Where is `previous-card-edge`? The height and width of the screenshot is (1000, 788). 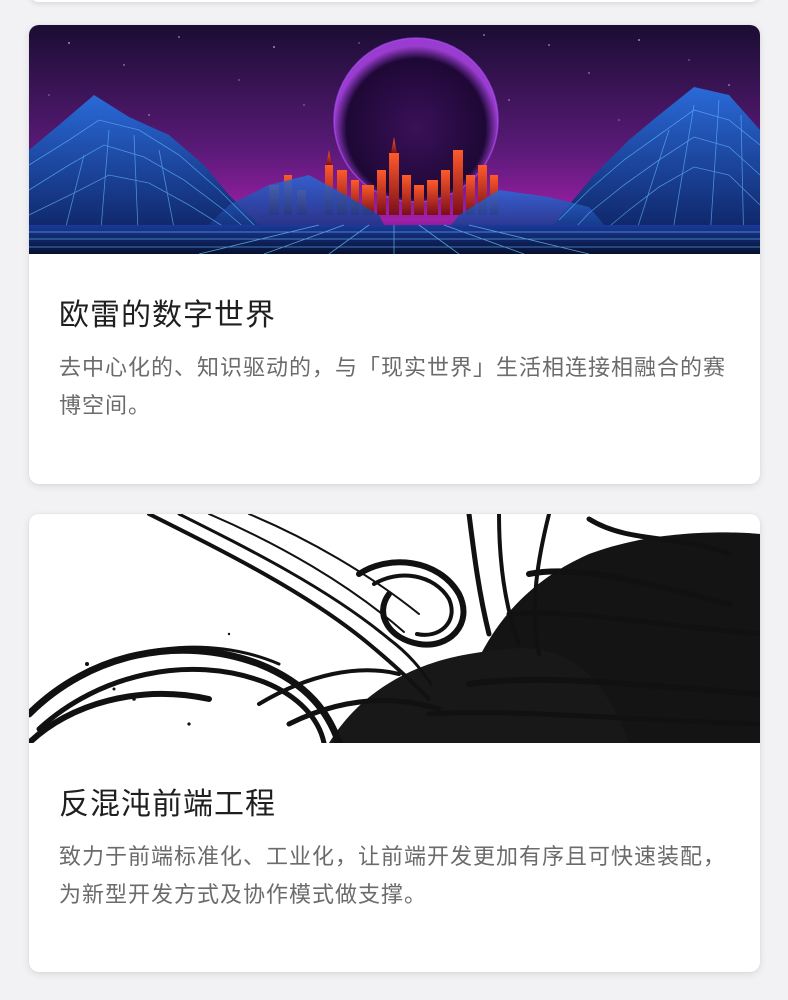 previous-card-edge is located at coordinates (394, 1).